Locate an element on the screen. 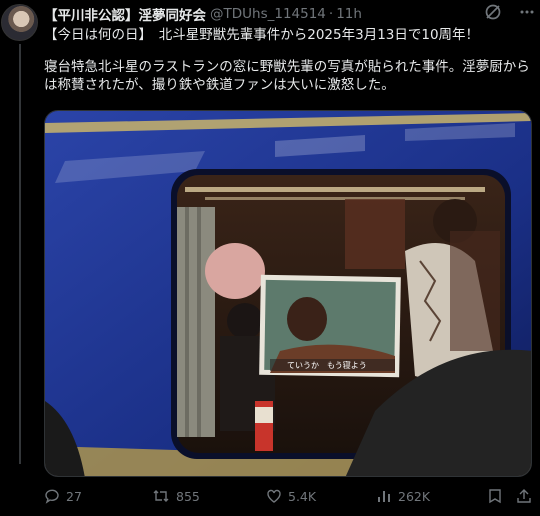  timestamp: 11h is located at coordinates (349, 14).